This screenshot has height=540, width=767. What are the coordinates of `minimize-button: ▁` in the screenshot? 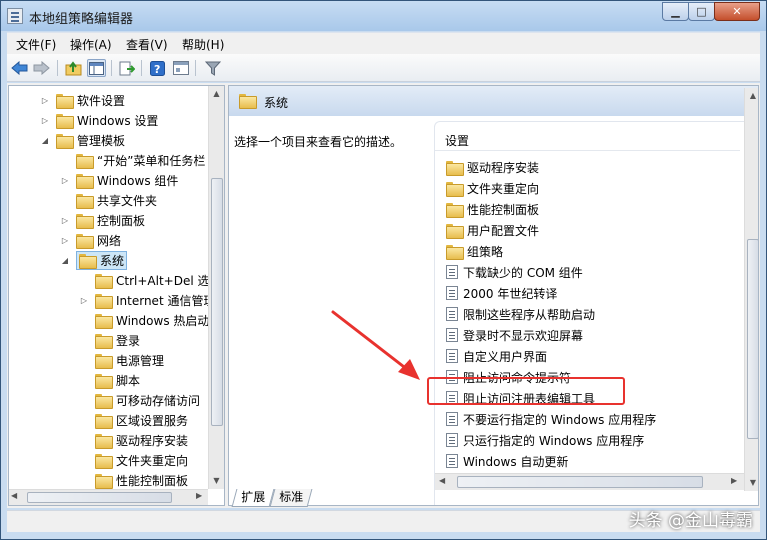 It's located at (675, 11).